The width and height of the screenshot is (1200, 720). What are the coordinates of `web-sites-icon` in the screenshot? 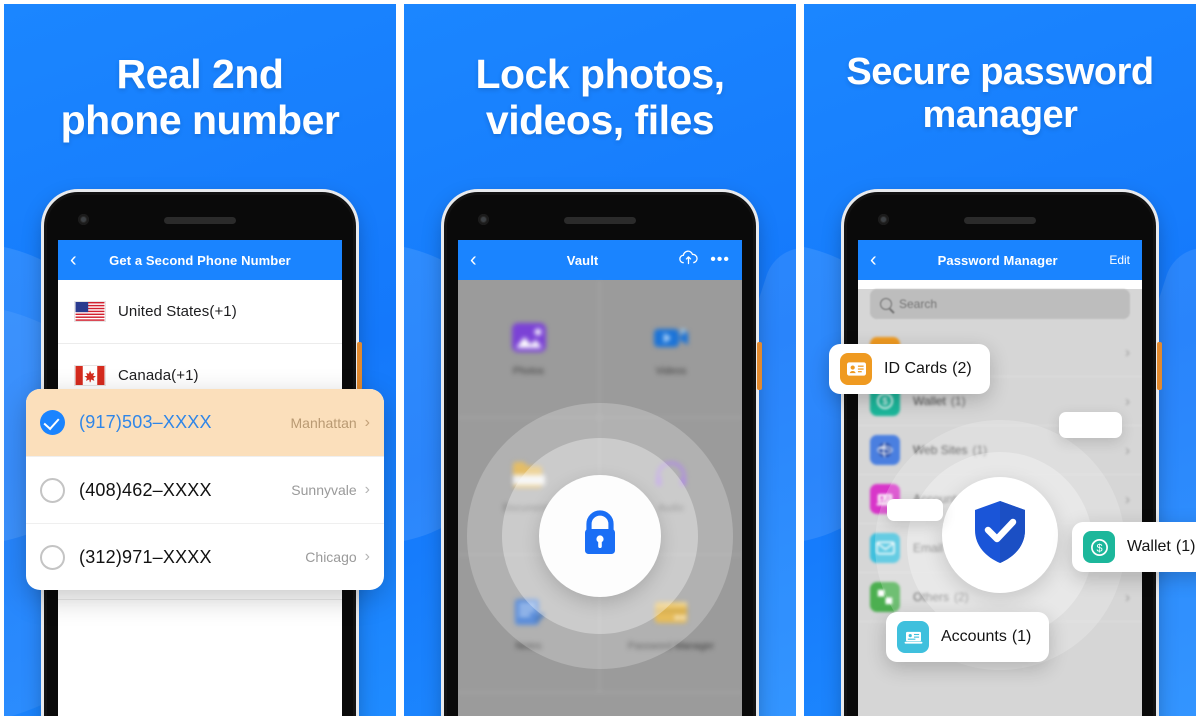 It's located at (885, 450).